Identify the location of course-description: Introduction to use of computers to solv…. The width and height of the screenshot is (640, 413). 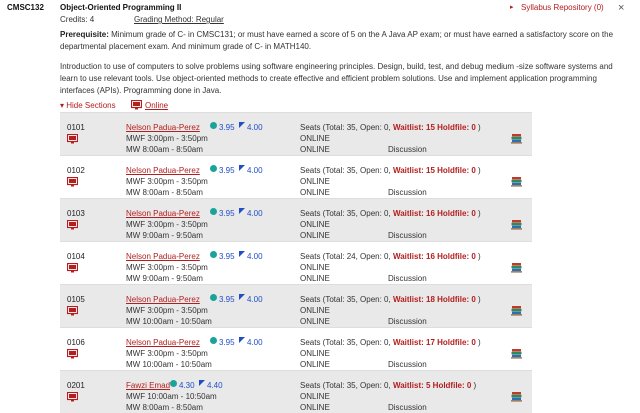
(336, 78).